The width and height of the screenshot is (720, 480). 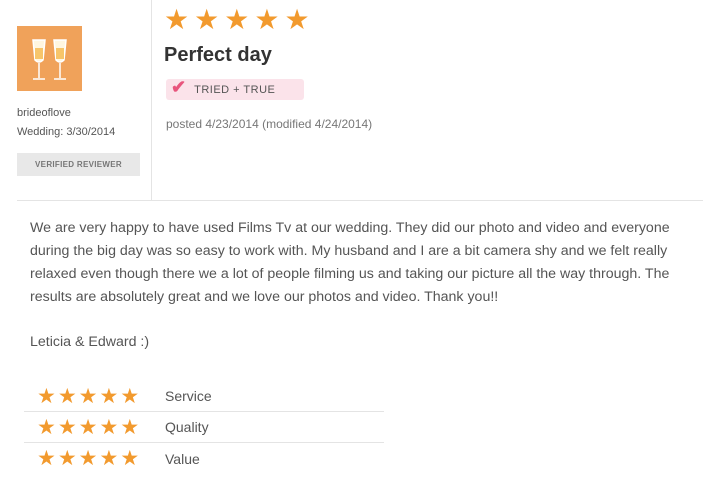 I want to click on wedding-date: Wedding: 3/30/2014, so click(x=66, y=132).